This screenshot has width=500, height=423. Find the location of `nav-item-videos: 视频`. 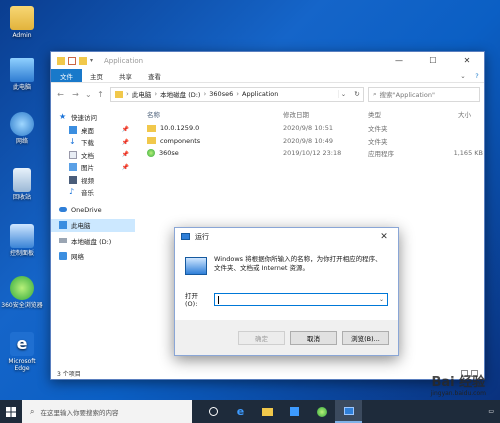

nav-item-videos: 视频 is located at coordinates (93, 180).